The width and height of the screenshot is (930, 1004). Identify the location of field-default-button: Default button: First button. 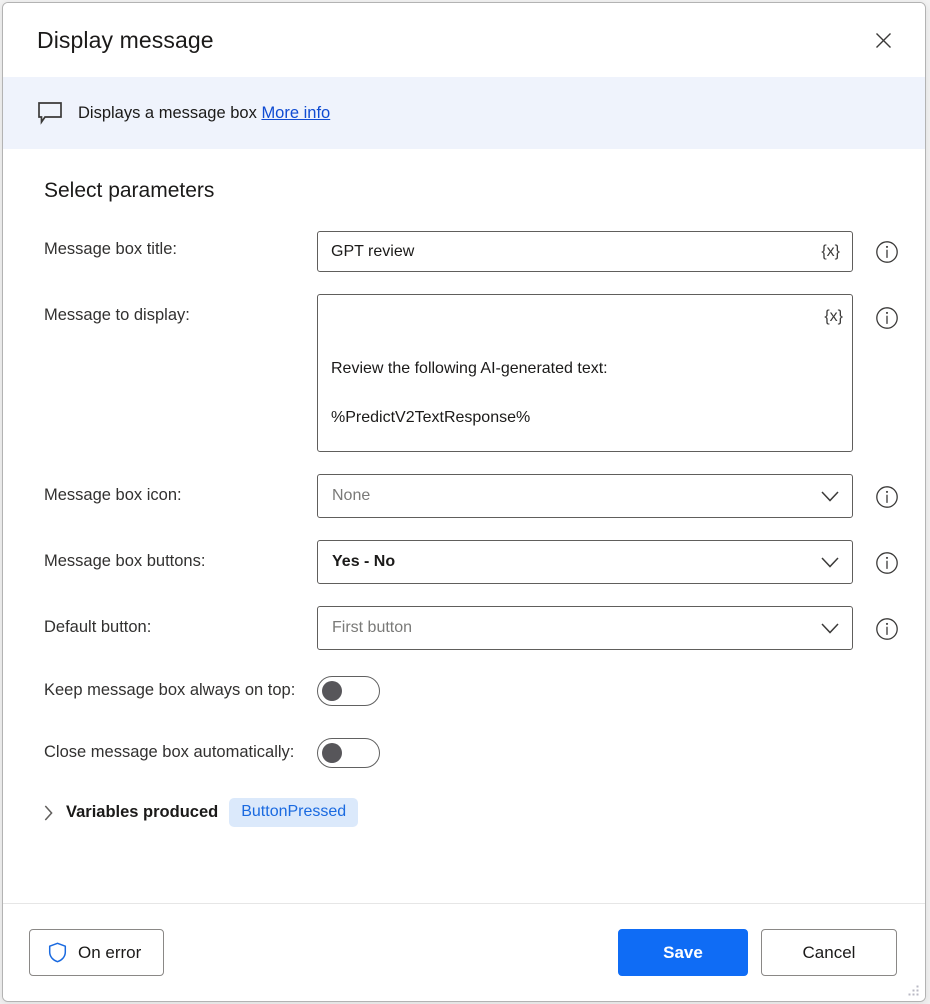
(467, 628).